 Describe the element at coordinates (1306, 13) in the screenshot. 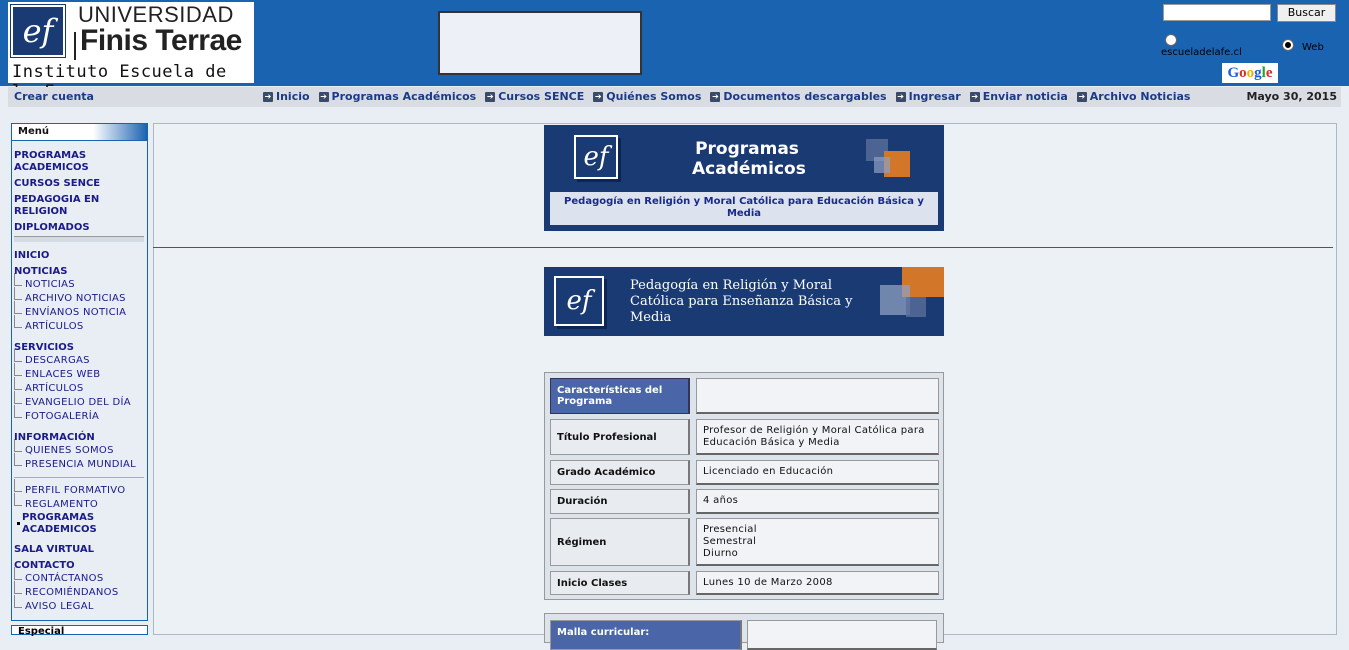

I see `search-button: Buscar` at that location.